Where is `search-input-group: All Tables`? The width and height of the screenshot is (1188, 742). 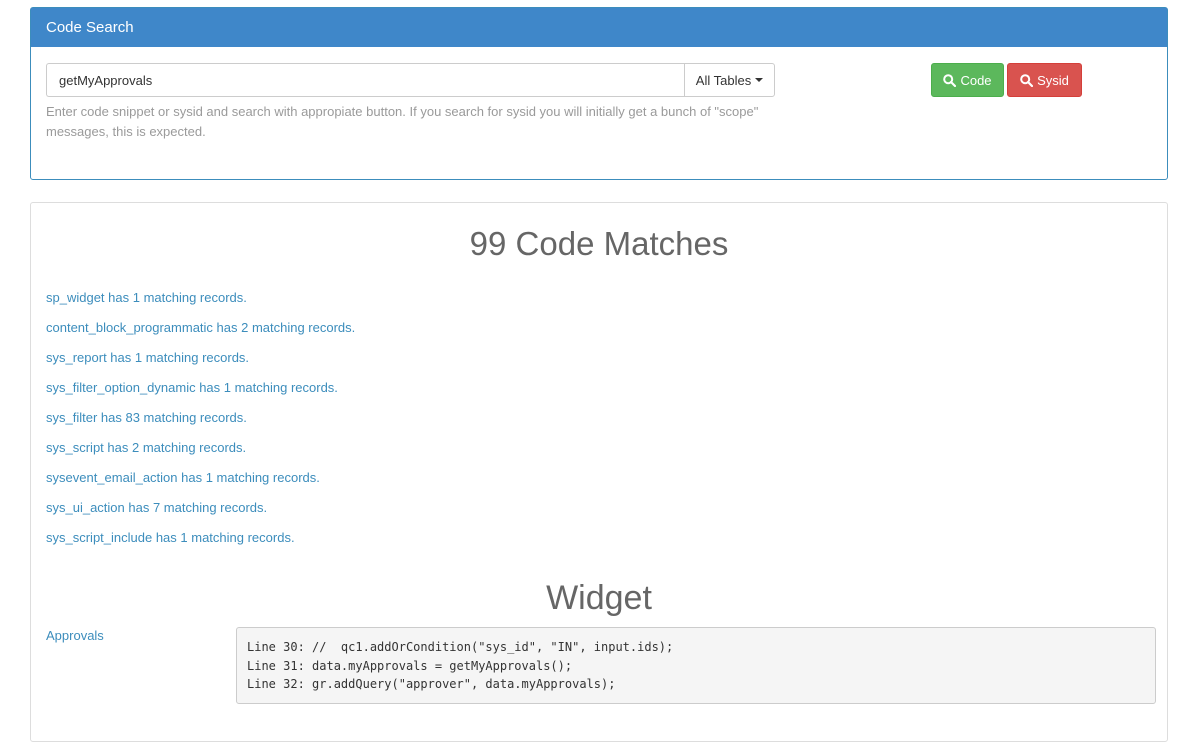
search-input-group: All Tables is located at coordinates (410, 80).